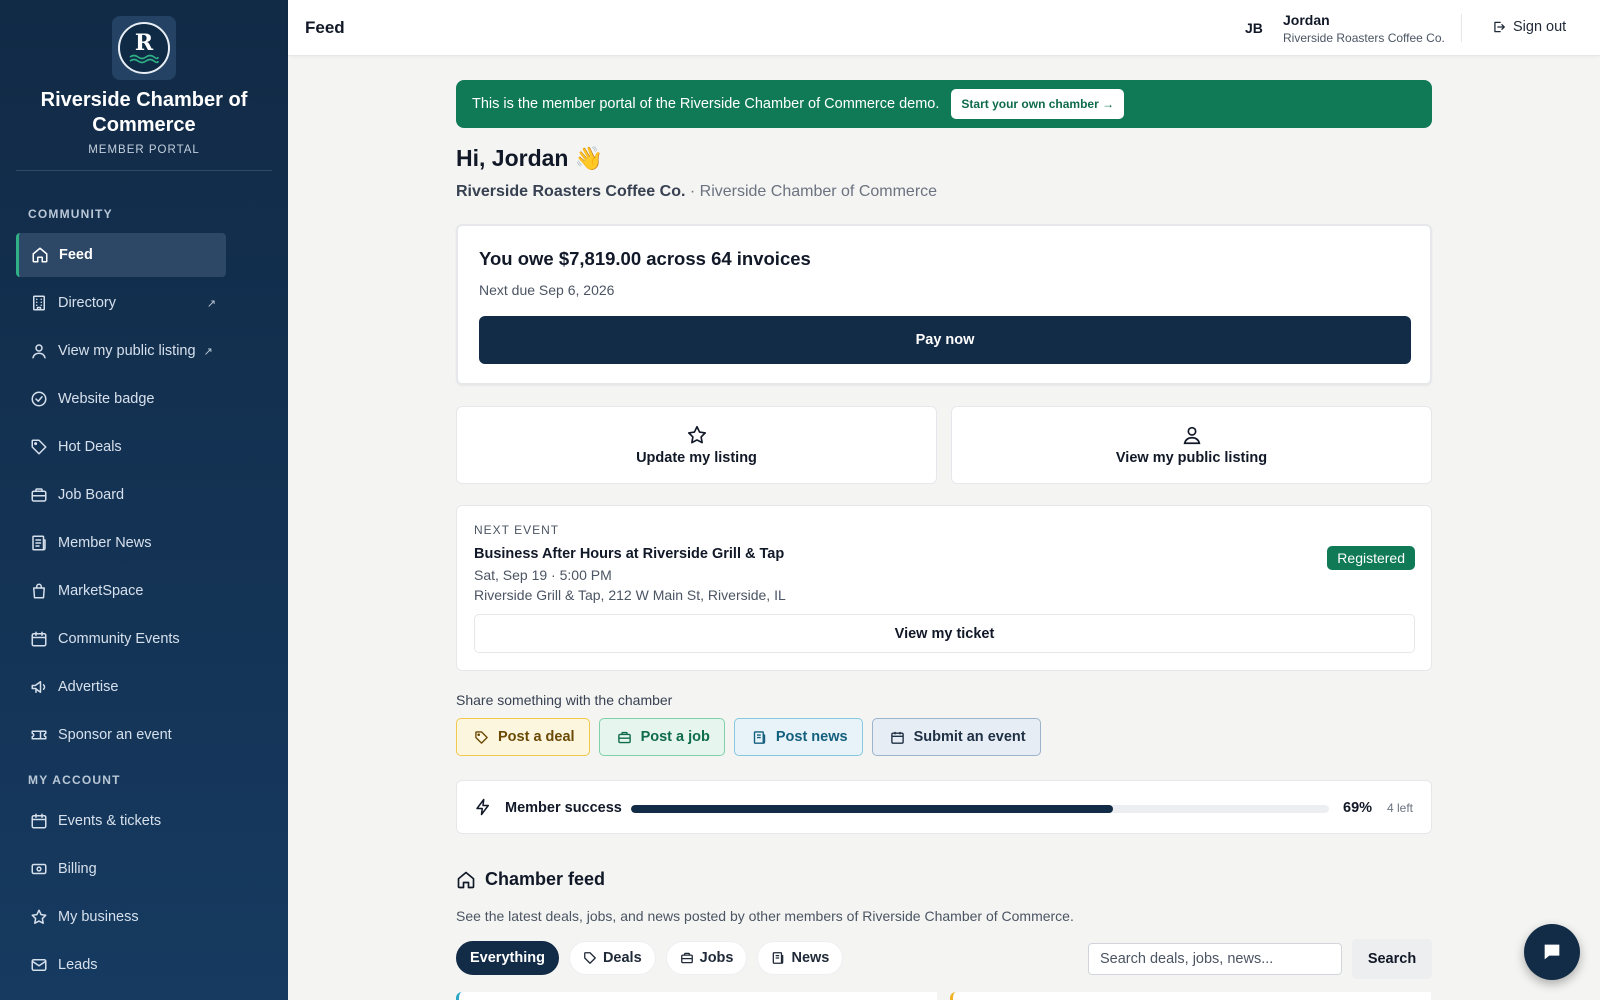 This screenshot has height=1000, width=1600. What do you see at coordinates (563, 808) in the screenshot?
I see `member-success-label: Member success` at bounding box center [563, 808].